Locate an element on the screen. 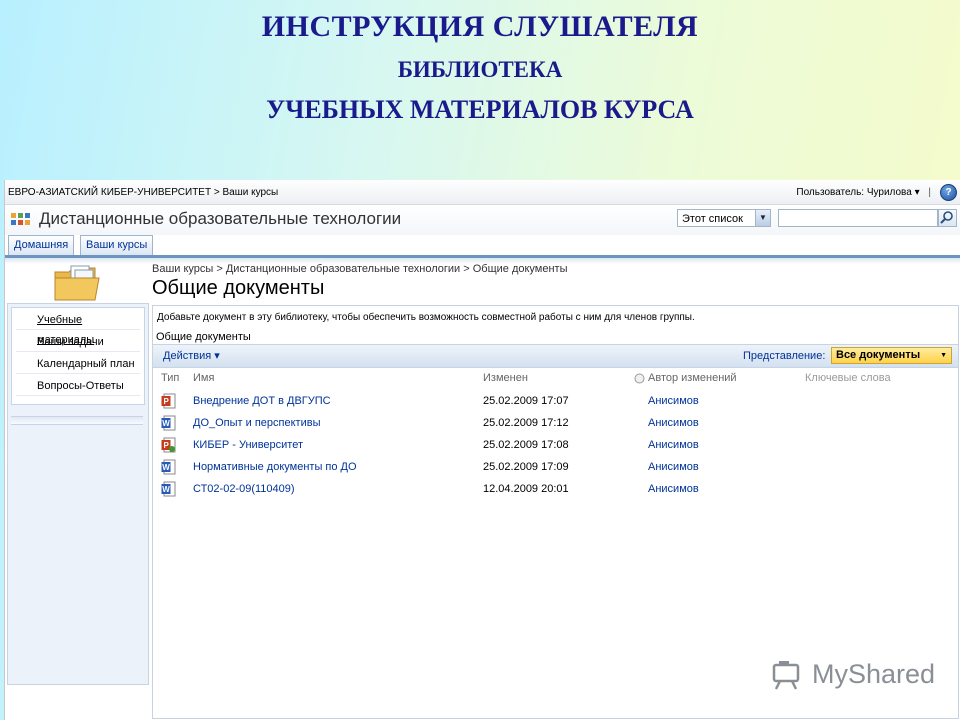 Image resolution: width=960 pixels, height=720 pixels. document-link: СТ02-02-09(110409) is located at coordinates (244, 489).